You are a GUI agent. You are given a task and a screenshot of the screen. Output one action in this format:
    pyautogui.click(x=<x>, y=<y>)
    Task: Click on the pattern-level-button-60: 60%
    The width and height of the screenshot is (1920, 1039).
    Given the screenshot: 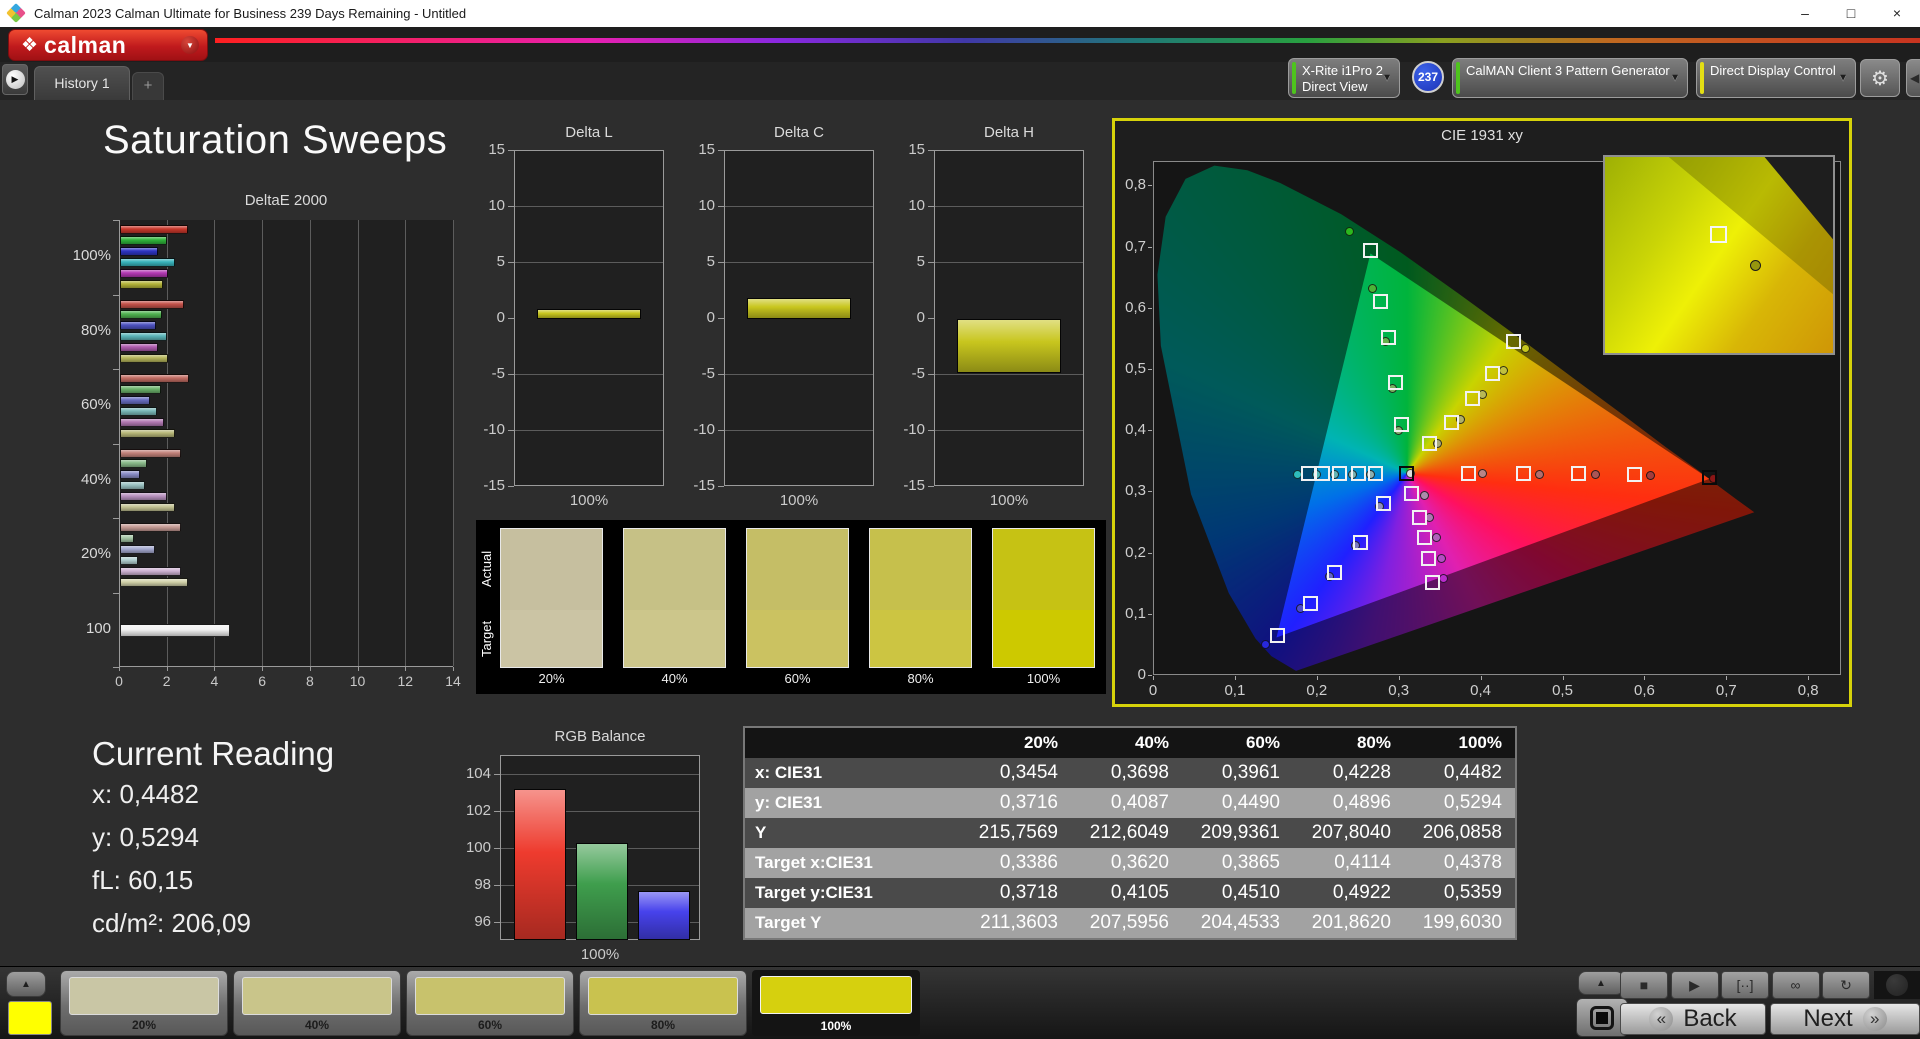 What is the action you would take?
    pyautogui.click(x=490, y=1003)
    